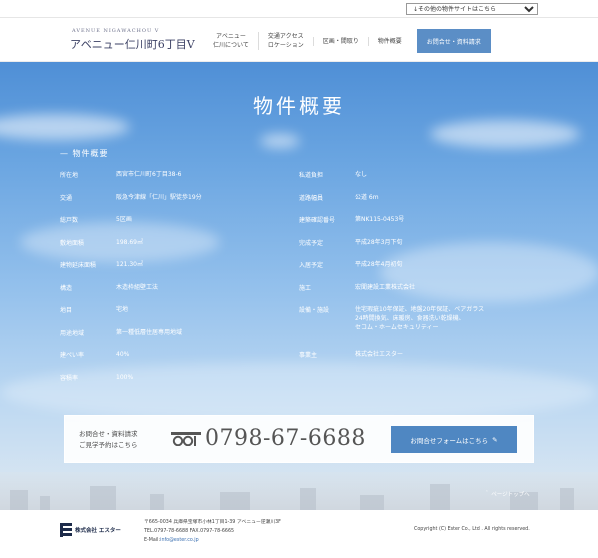 The width and height of the screenshot is (598, 558). Describe the element at coordinates (72, 243) in the screenshot. I see `spec-label: 敷地面積` at that location.